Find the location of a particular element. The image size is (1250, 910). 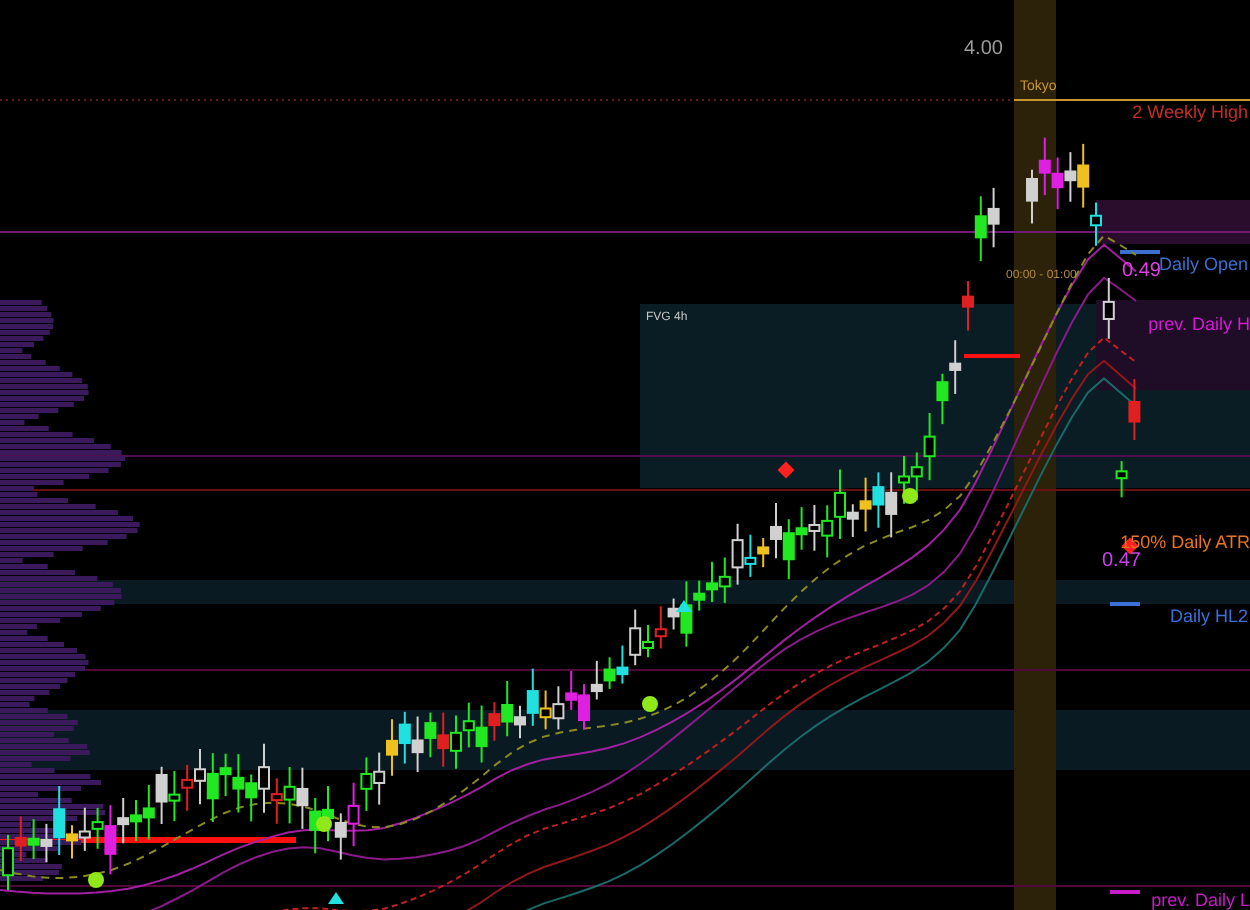

chart-label: prev. Daily H is located at coordinates (1199, 325).